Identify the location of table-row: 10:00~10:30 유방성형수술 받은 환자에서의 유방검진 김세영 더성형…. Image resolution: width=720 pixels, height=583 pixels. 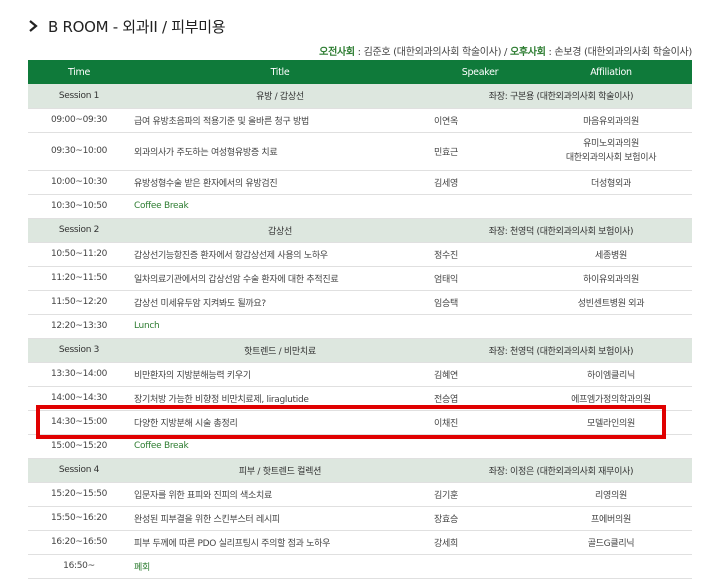
(360, 182).